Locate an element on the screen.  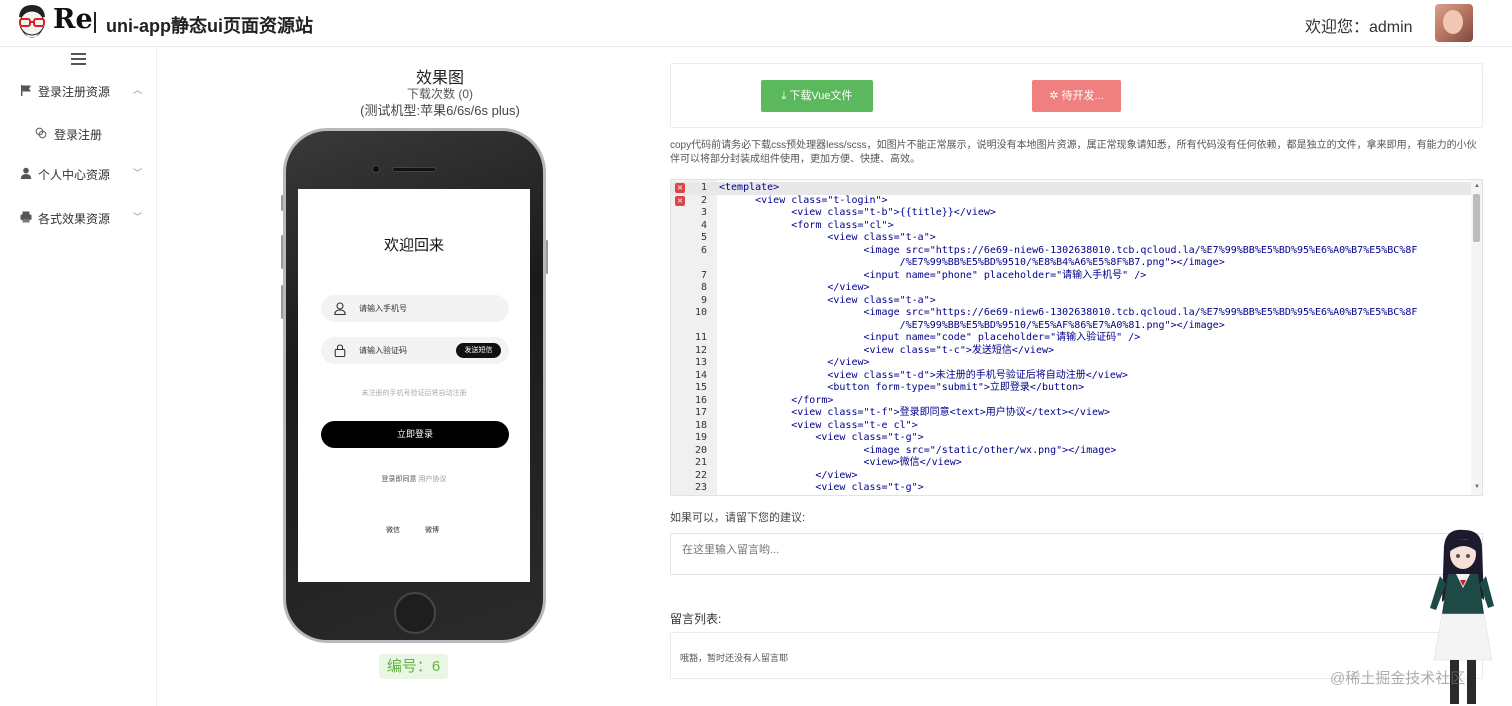
line-number: 22 is located at coordinates (700, 475).